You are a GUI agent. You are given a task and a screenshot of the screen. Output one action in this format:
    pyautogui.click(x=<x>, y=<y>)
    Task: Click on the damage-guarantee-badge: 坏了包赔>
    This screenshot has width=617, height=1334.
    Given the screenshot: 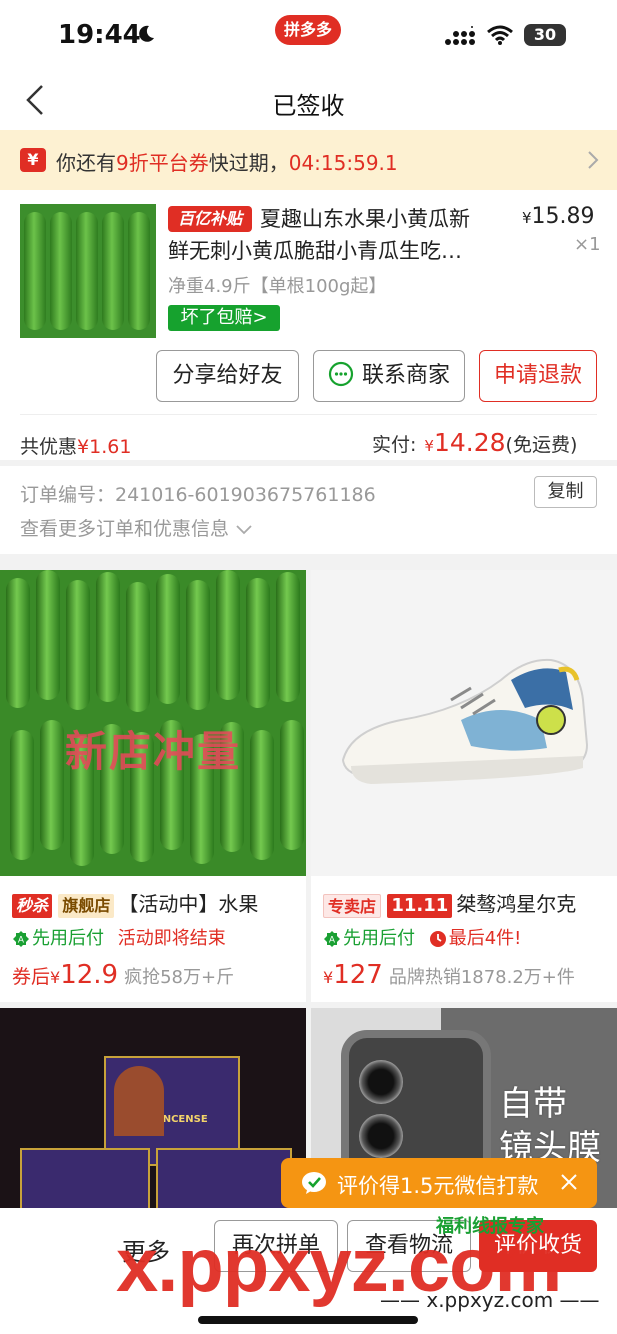 What is the action you would take?
    pyautogui.click(x=224, y=318)
    